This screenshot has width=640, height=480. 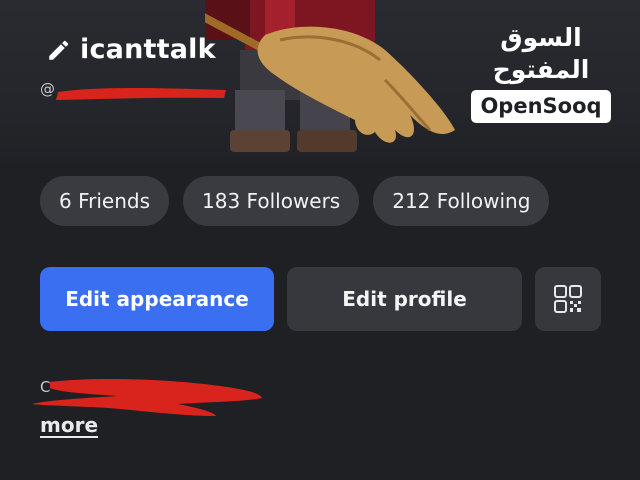 What do you see at coordinates (69, 425) in the screenshot?
I see `more-link: more` at bounding box center [69, 425].